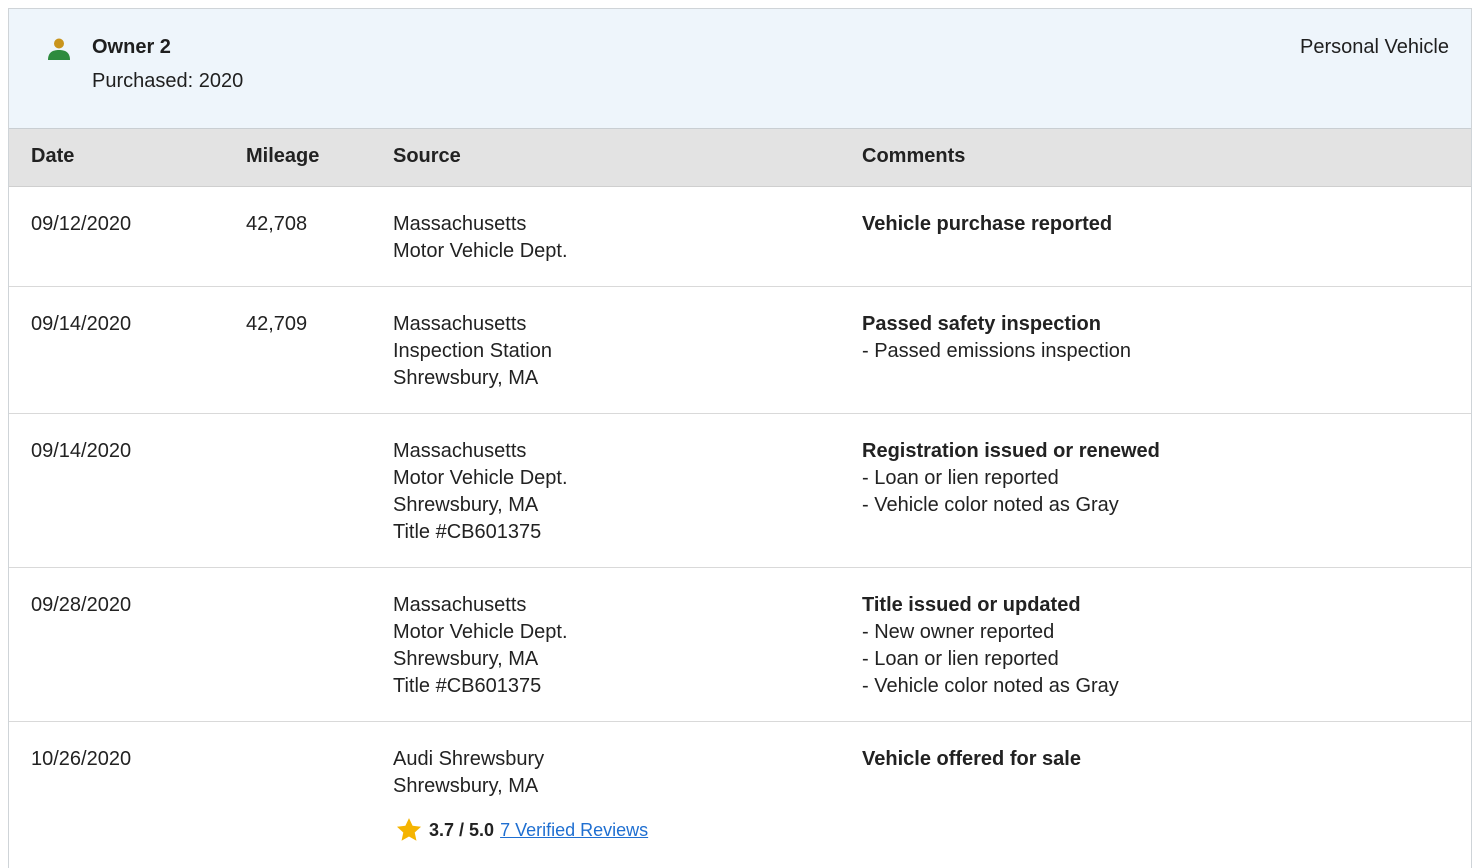 Image resolution: width=1477 pixels, height=868 pixels. What do you see at coordinates (997, 351) in the screenshot?
I see `comment-detail: - Passed emissions inspection` at bounding box center [997, 351].